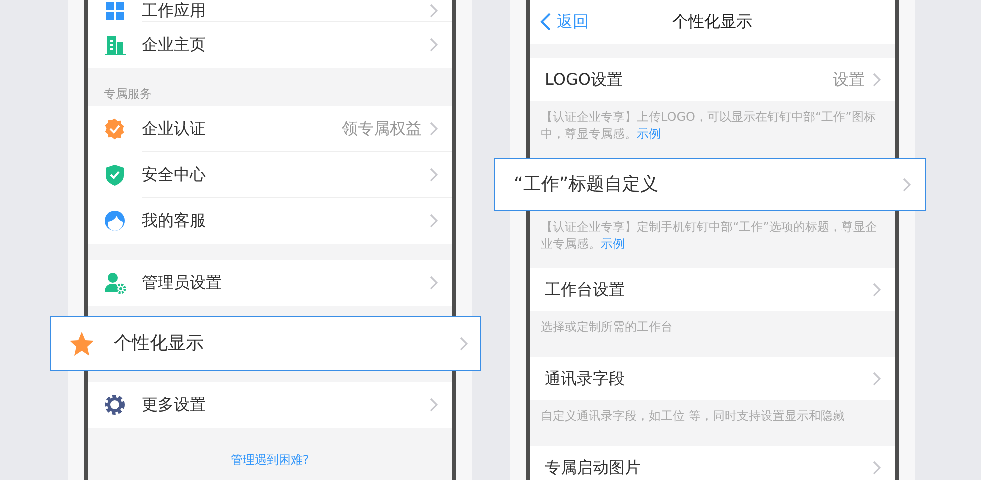 The width and height of the screenshot is (981, 480). I want to click on item-label: 专属启动图片, so click(593, 468).